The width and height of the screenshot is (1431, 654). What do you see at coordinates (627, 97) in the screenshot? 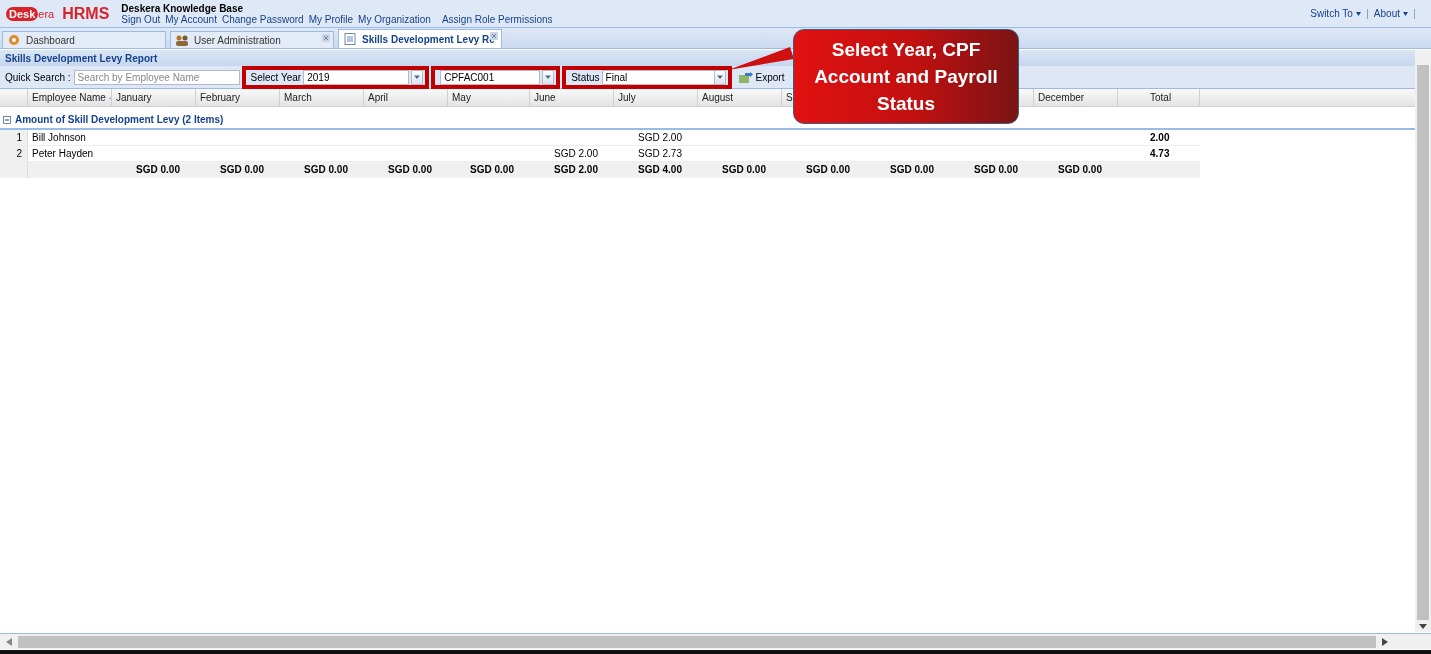
I see `column-header: July` at bounding box center [627, 97].